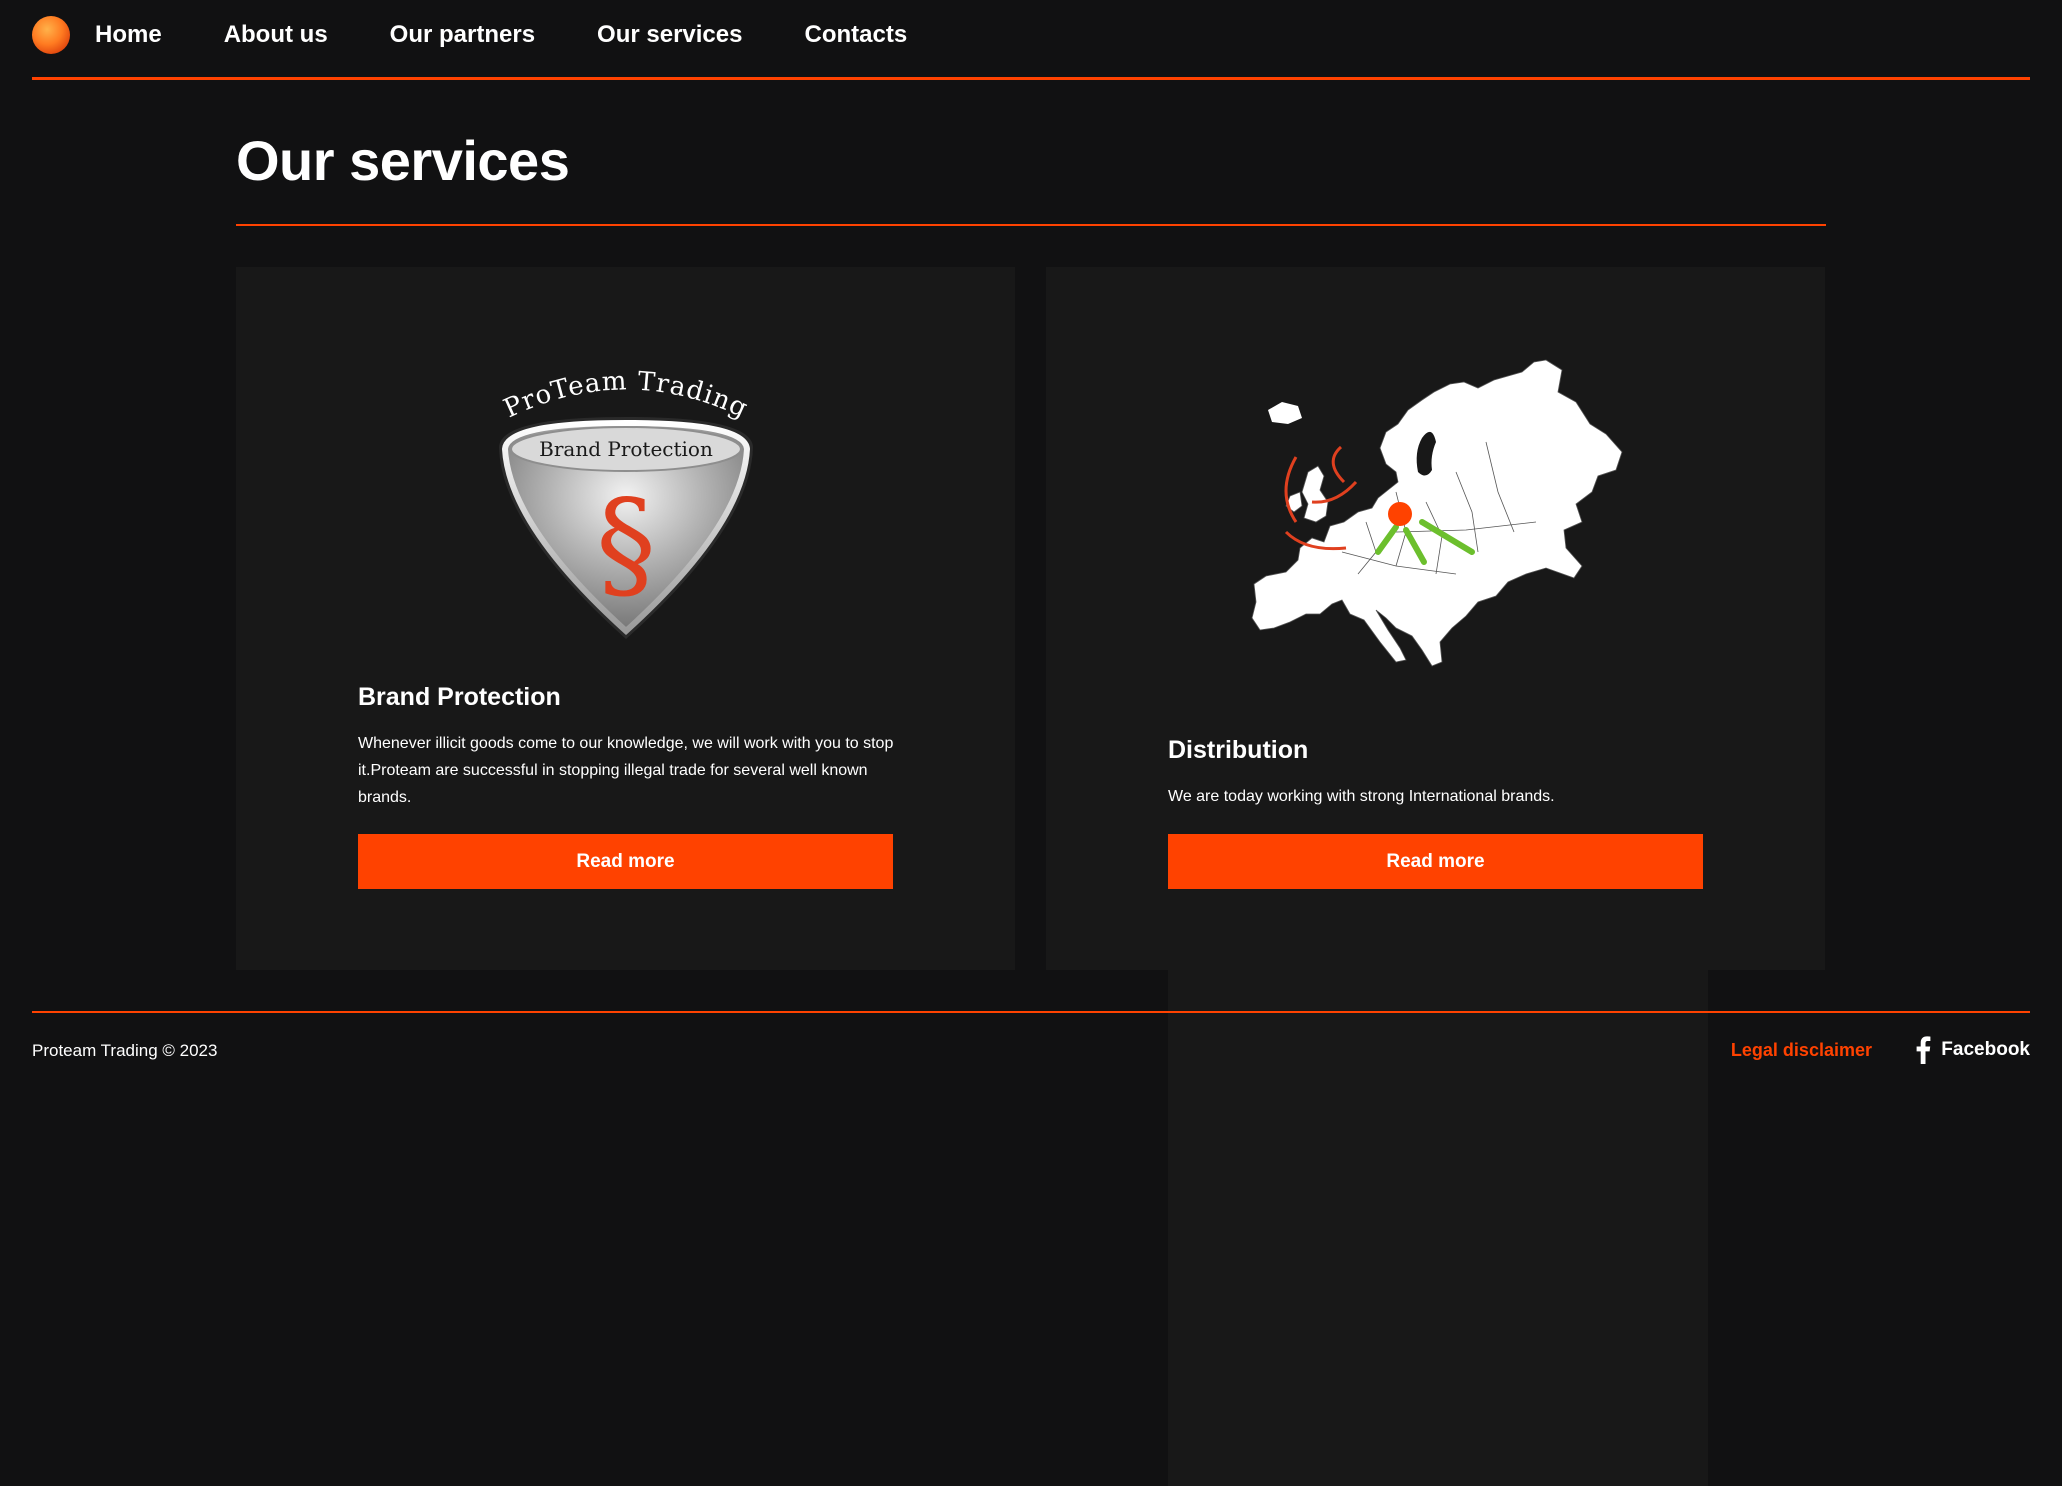 The width and height of the screenshot is (2062, 1486). What do you see at coordinates (125, 1050) in the screenshot?
I see `copyright-text: Proteam Trading © 2023` at bounding box center [125, 1050].